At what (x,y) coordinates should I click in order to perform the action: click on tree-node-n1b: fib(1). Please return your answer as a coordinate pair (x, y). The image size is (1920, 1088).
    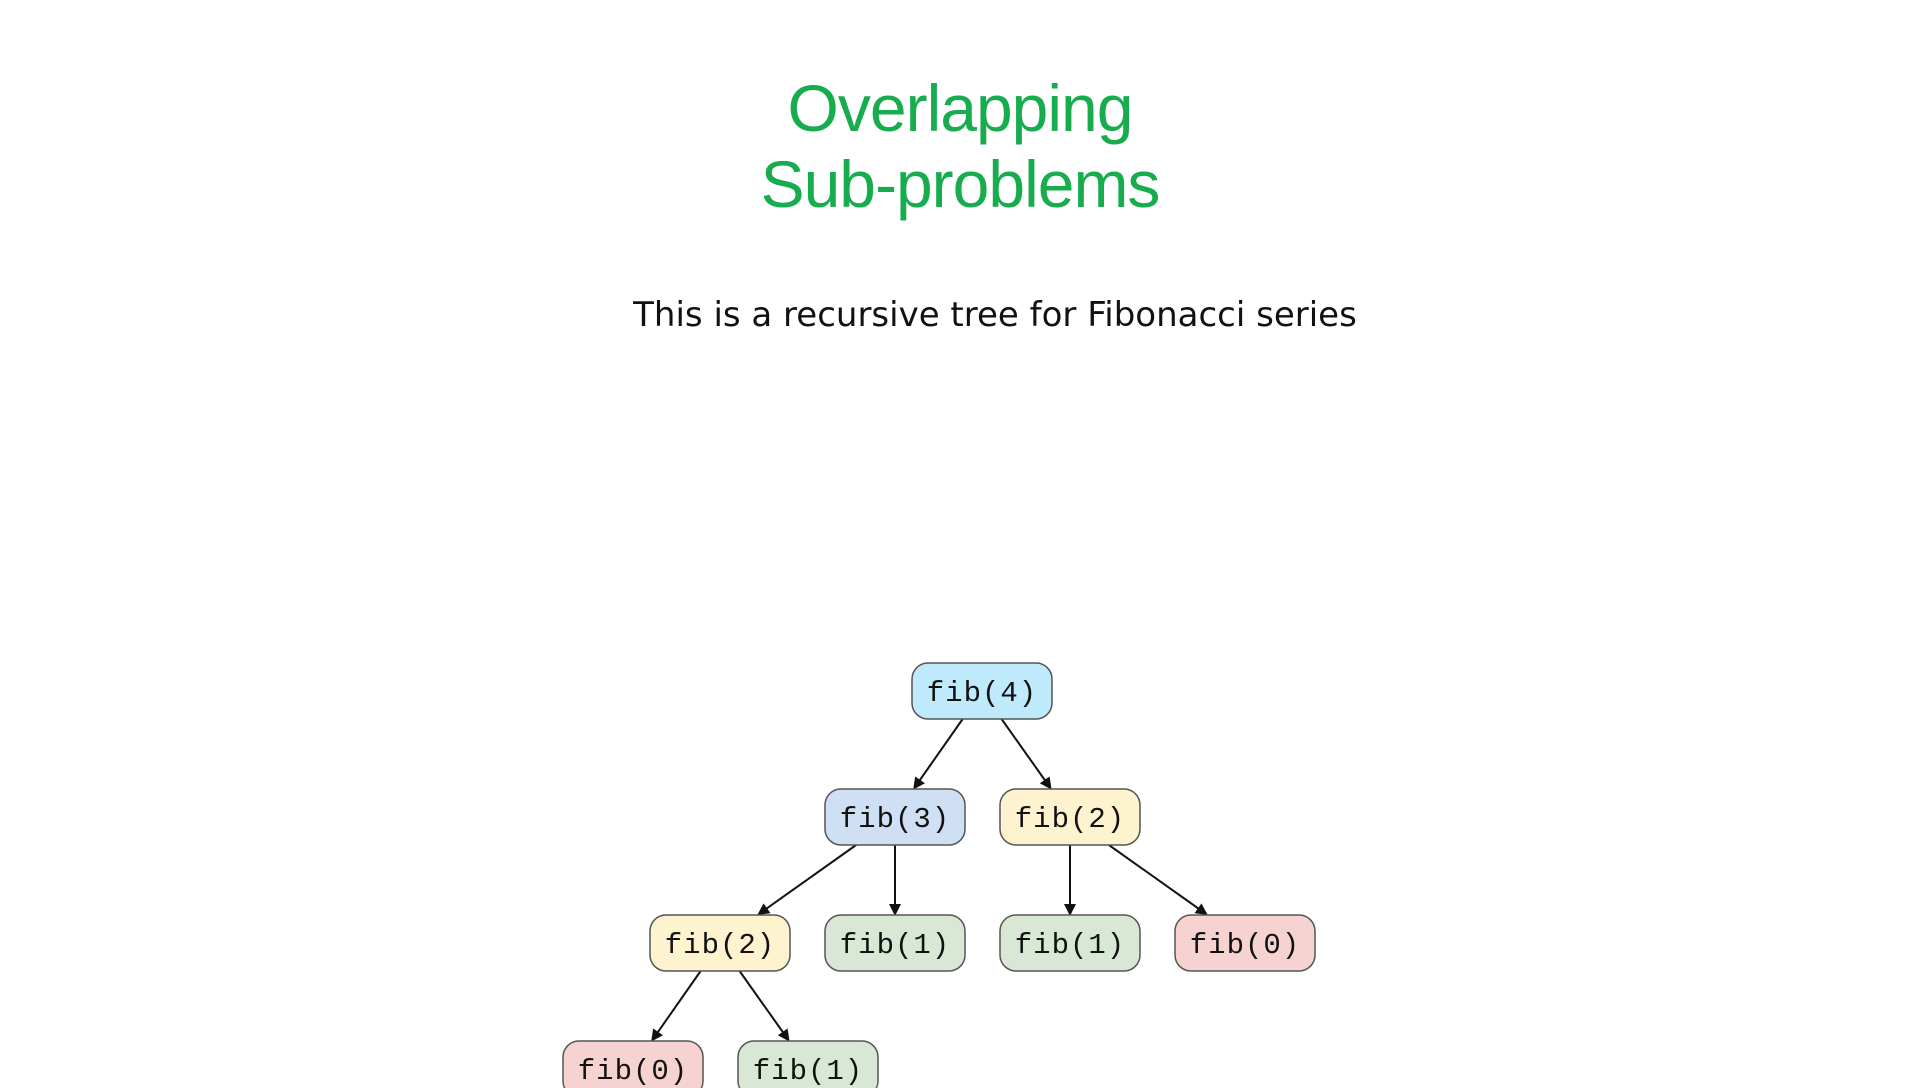
    Looking at the image, I should click on (1070, 943).